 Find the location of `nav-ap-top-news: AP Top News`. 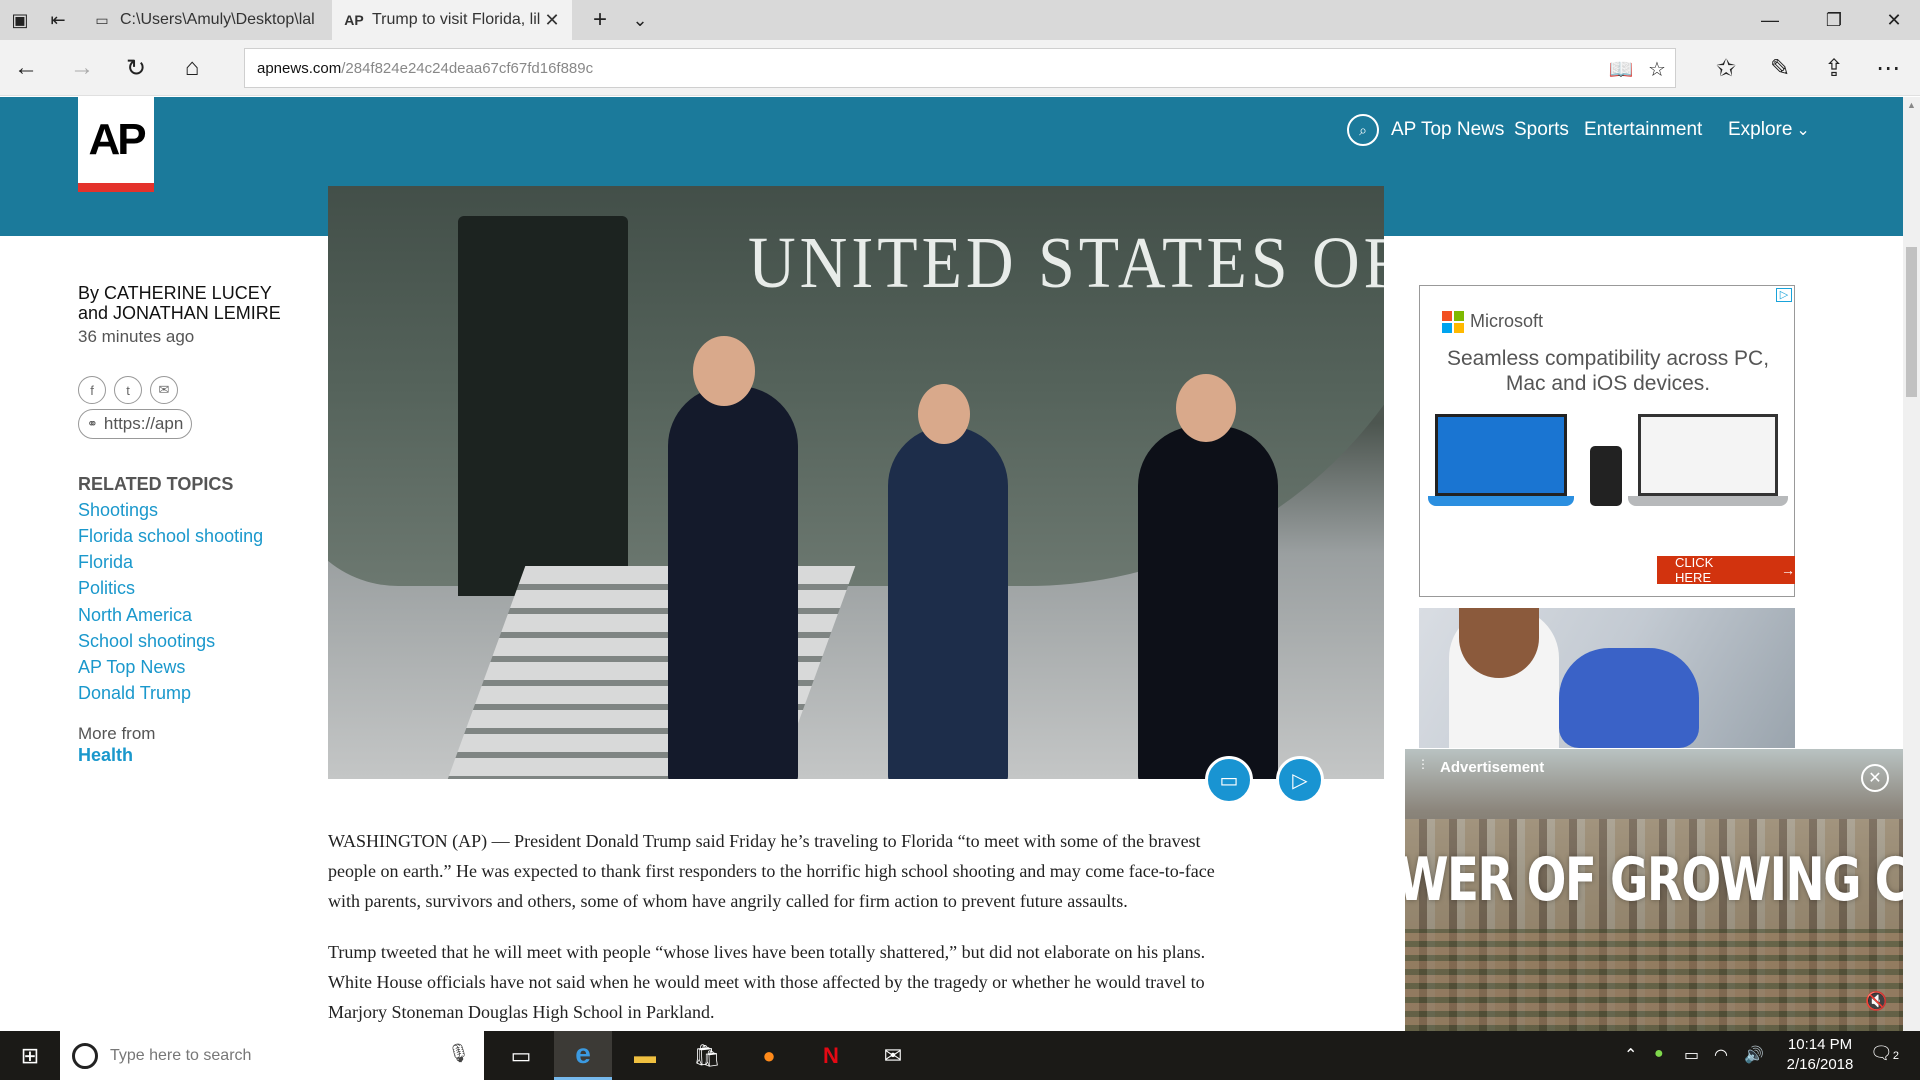

nav-ap-top-news: AP Top News is located at coordinates (1447, 130).